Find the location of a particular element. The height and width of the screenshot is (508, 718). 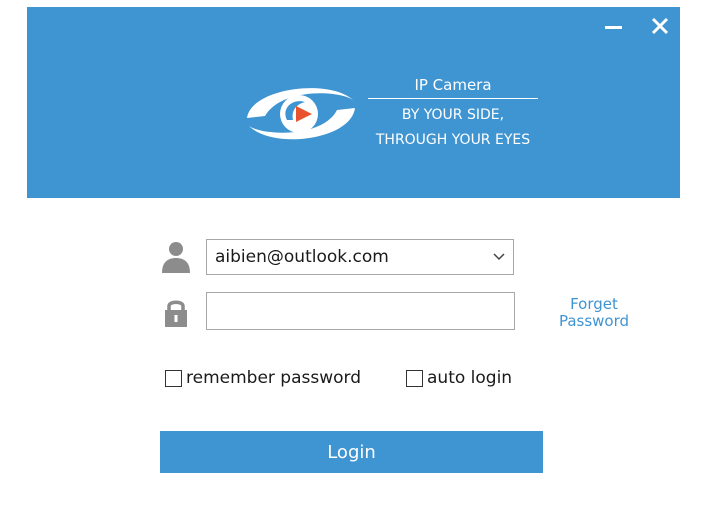

ip-camera-logo-icon is located at coordinates (301, 114).